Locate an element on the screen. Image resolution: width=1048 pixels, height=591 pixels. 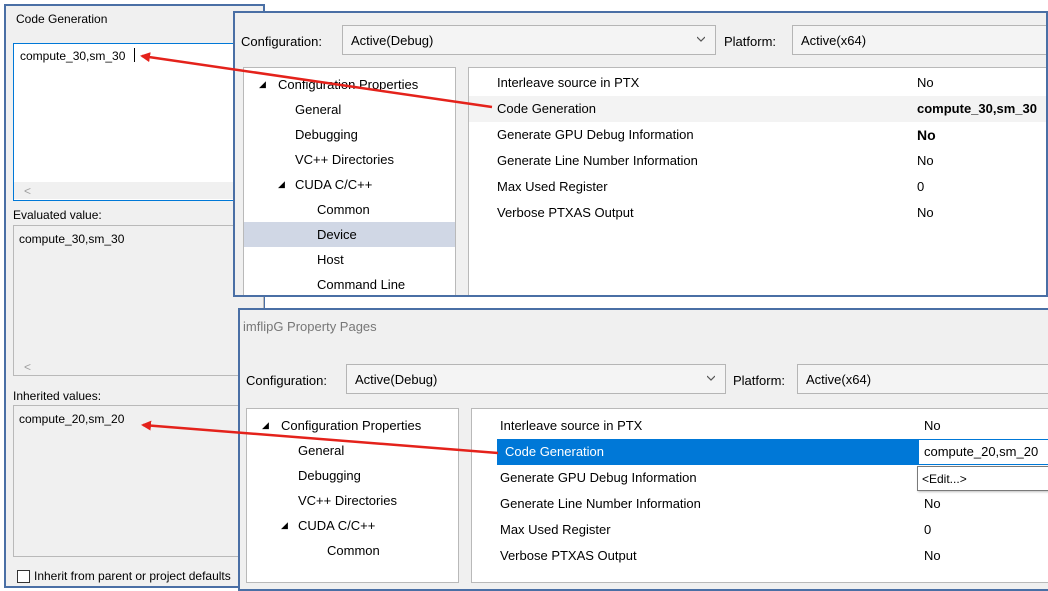
dialog-title: imflipG Property Pages is located at coordinates (310, 326).